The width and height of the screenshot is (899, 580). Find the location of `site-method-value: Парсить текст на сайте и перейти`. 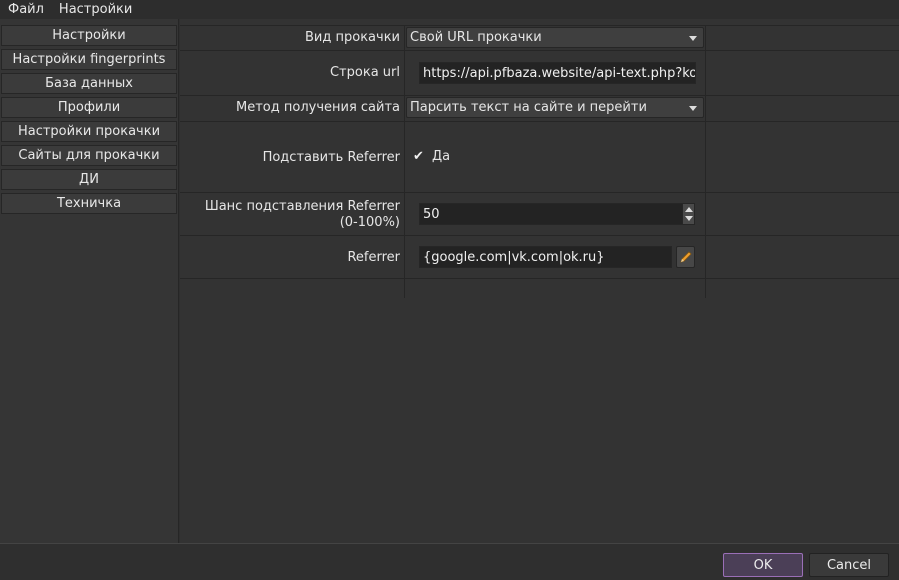

site-method-value: Парсить текст на сайте и перейти is located at coordinates (528, 107).